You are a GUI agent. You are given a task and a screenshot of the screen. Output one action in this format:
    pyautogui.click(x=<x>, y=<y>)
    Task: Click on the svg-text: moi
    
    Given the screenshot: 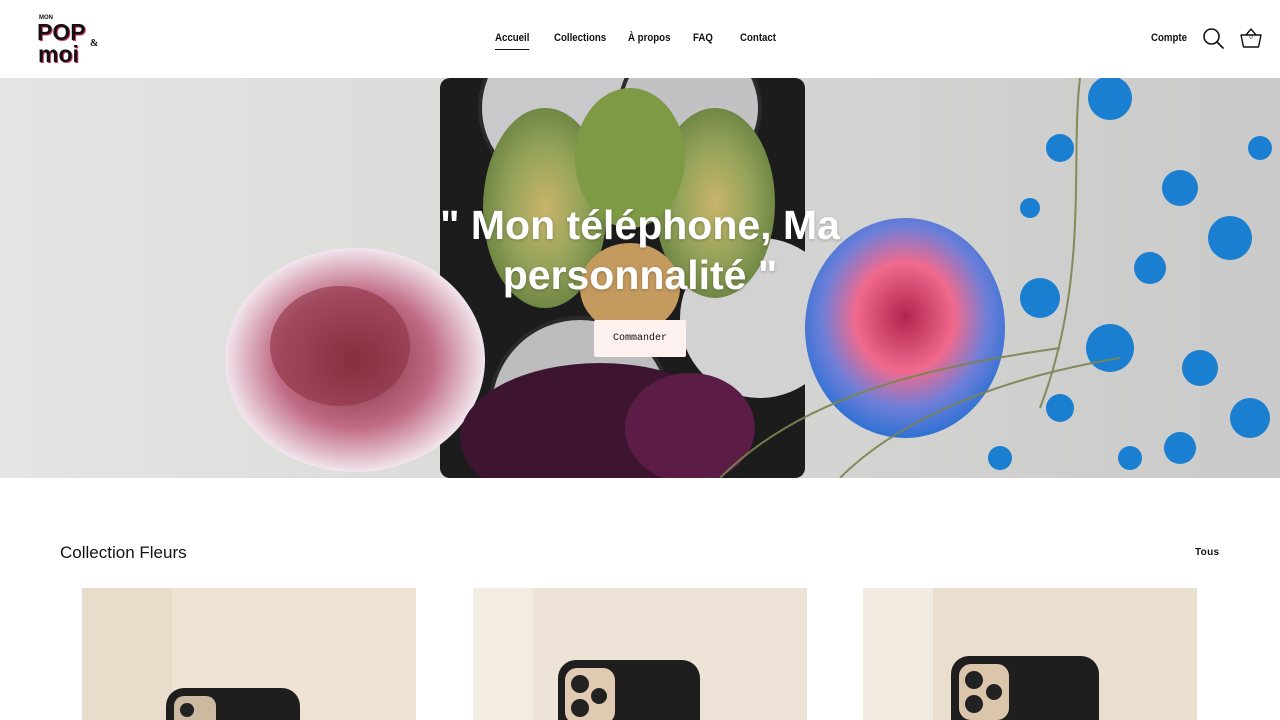 What is the action you would take?
    pyautogui.click(x=58, y=53)
    